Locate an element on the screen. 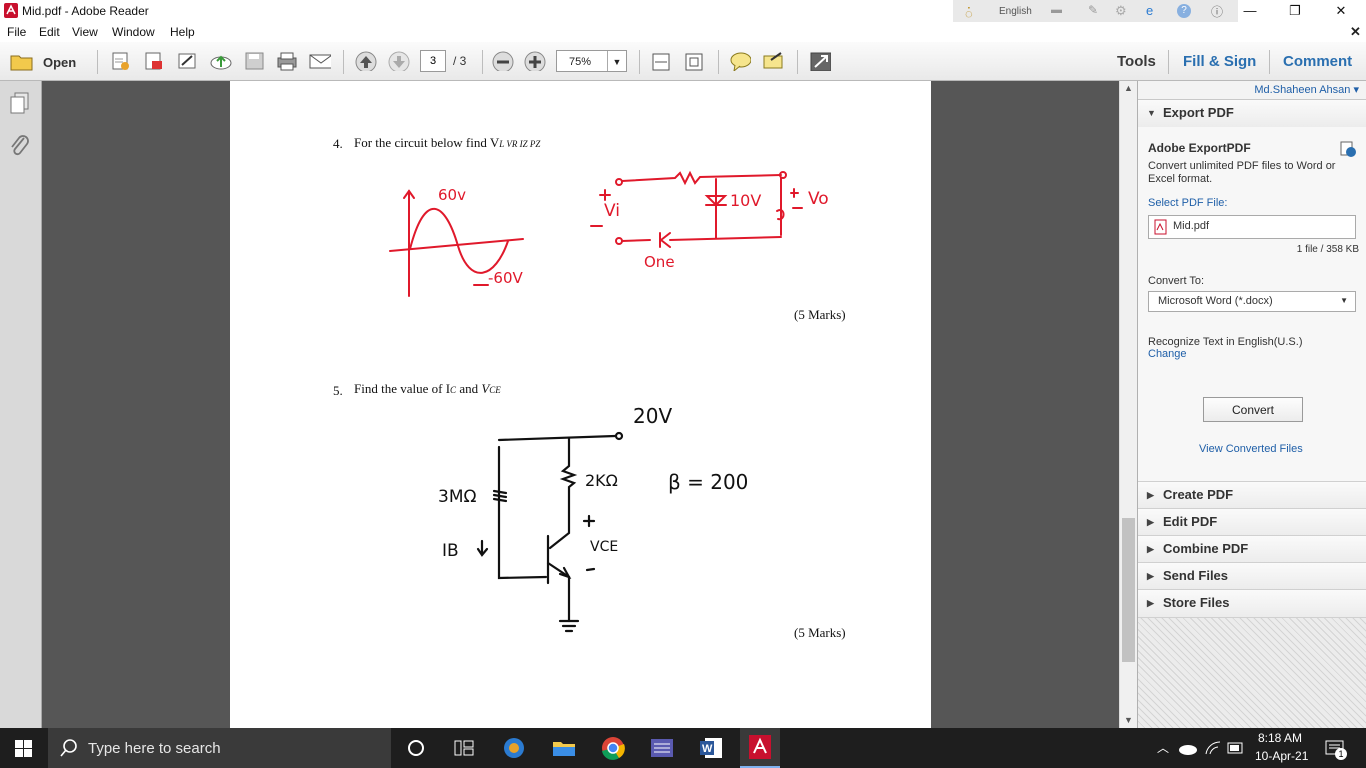  fit-page-icon is located at coordinates (694, 61).